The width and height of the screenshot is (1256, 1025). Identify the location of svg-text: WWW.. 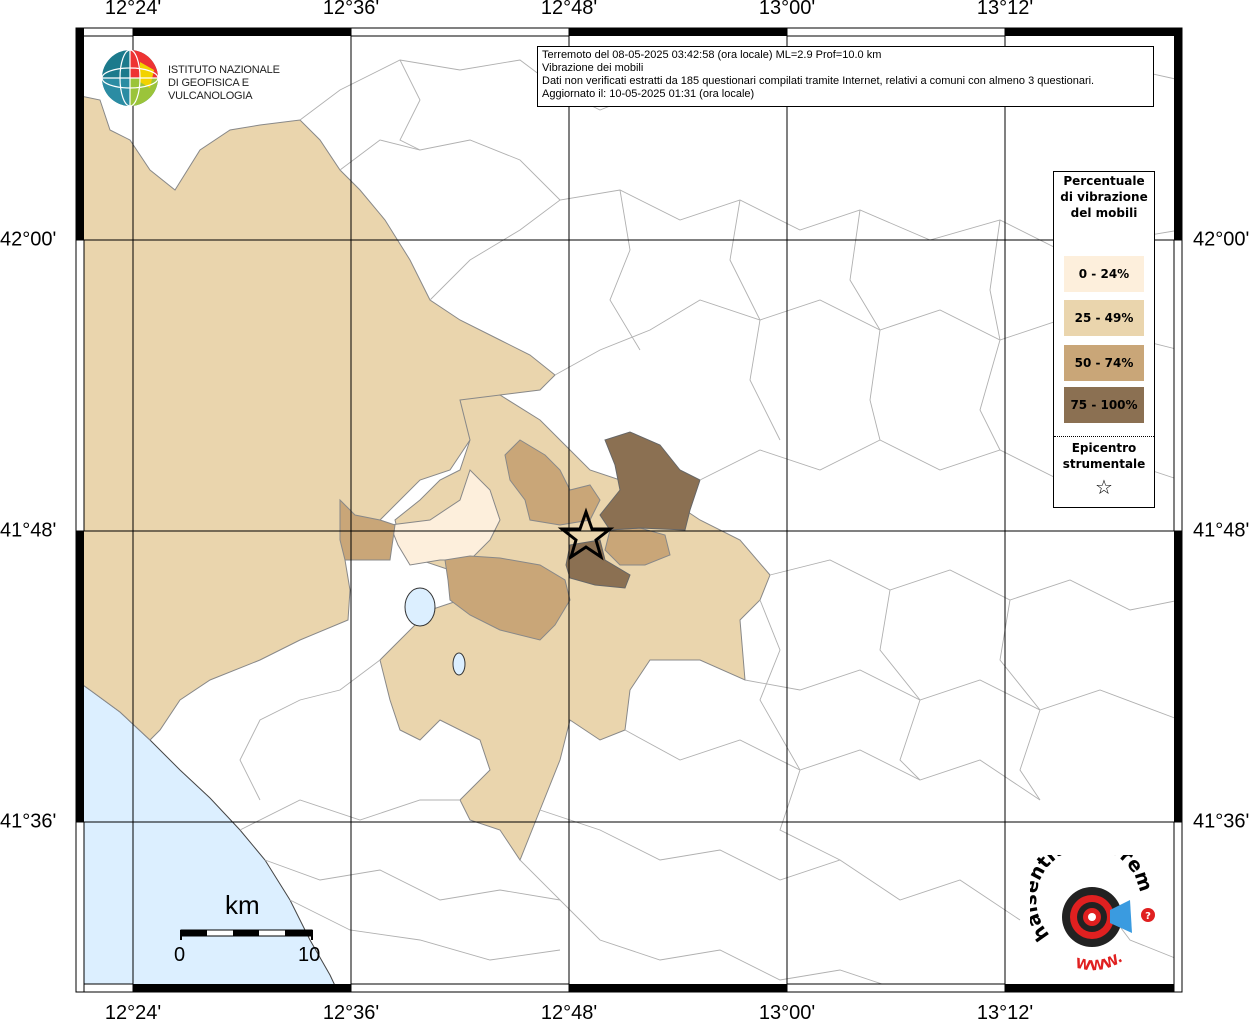
(1099, 962).